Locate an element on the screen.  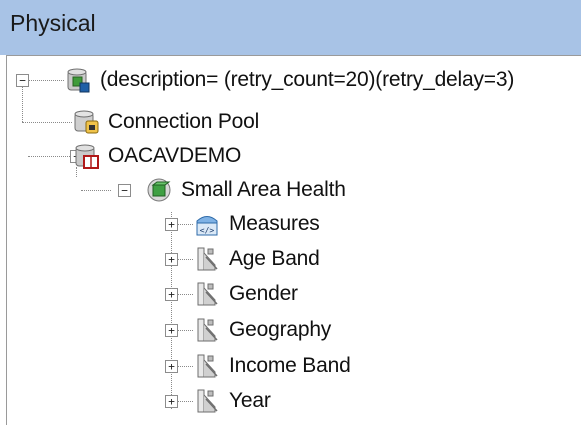
tree-node-label: Small Area Health is located at coordinates (263, 189).